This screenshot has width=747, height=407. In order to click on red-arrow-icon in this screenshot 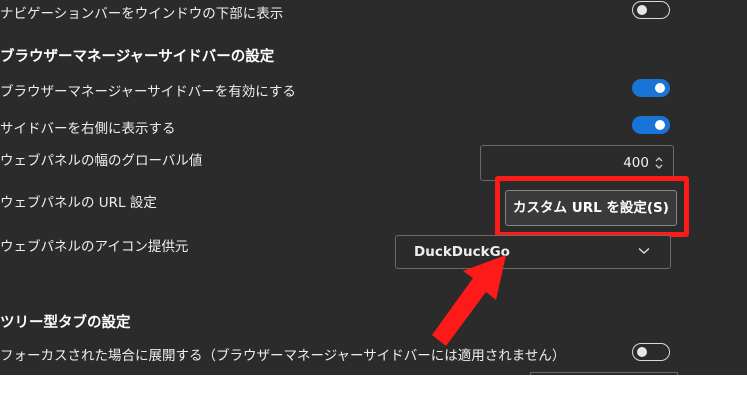, I will do `click(469, 300)`.